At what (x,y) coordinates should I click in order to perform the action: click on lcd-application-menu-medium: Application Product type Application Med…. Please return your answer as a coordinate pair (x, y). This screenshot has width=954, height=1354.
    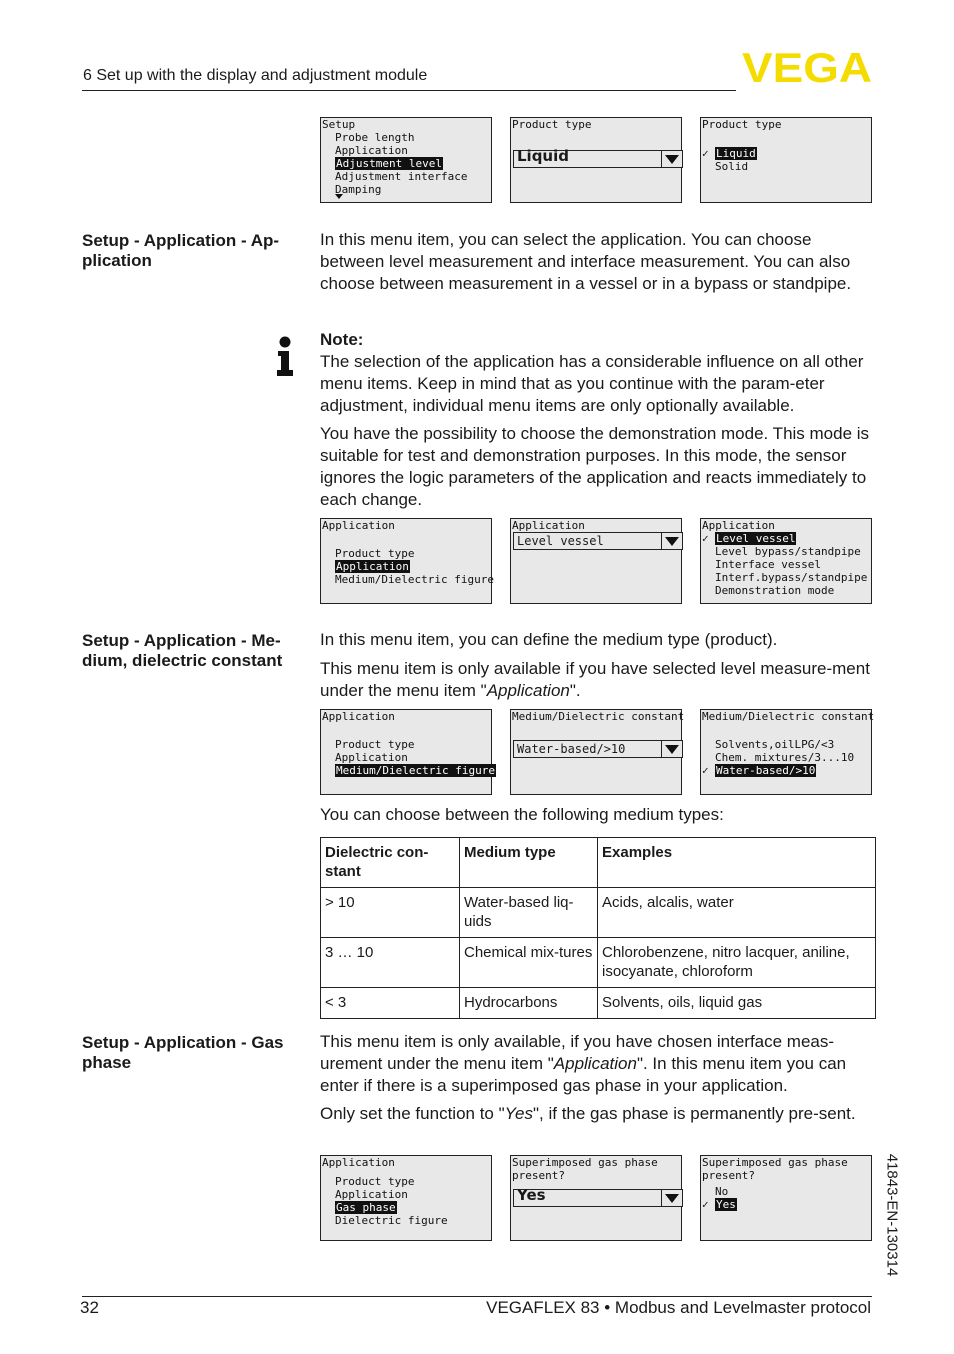
    Looking at the image, I should click on (408, 752).